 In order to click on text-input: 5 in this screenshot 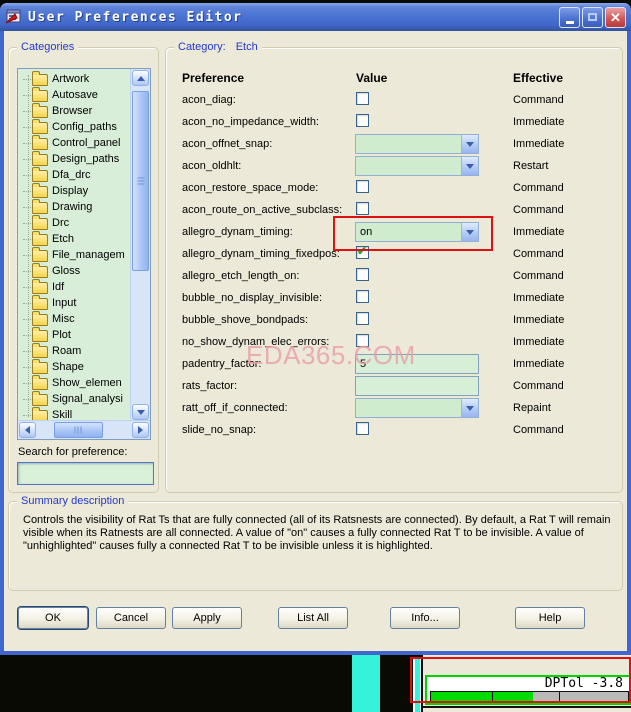, I will do `click(417, 364)`.